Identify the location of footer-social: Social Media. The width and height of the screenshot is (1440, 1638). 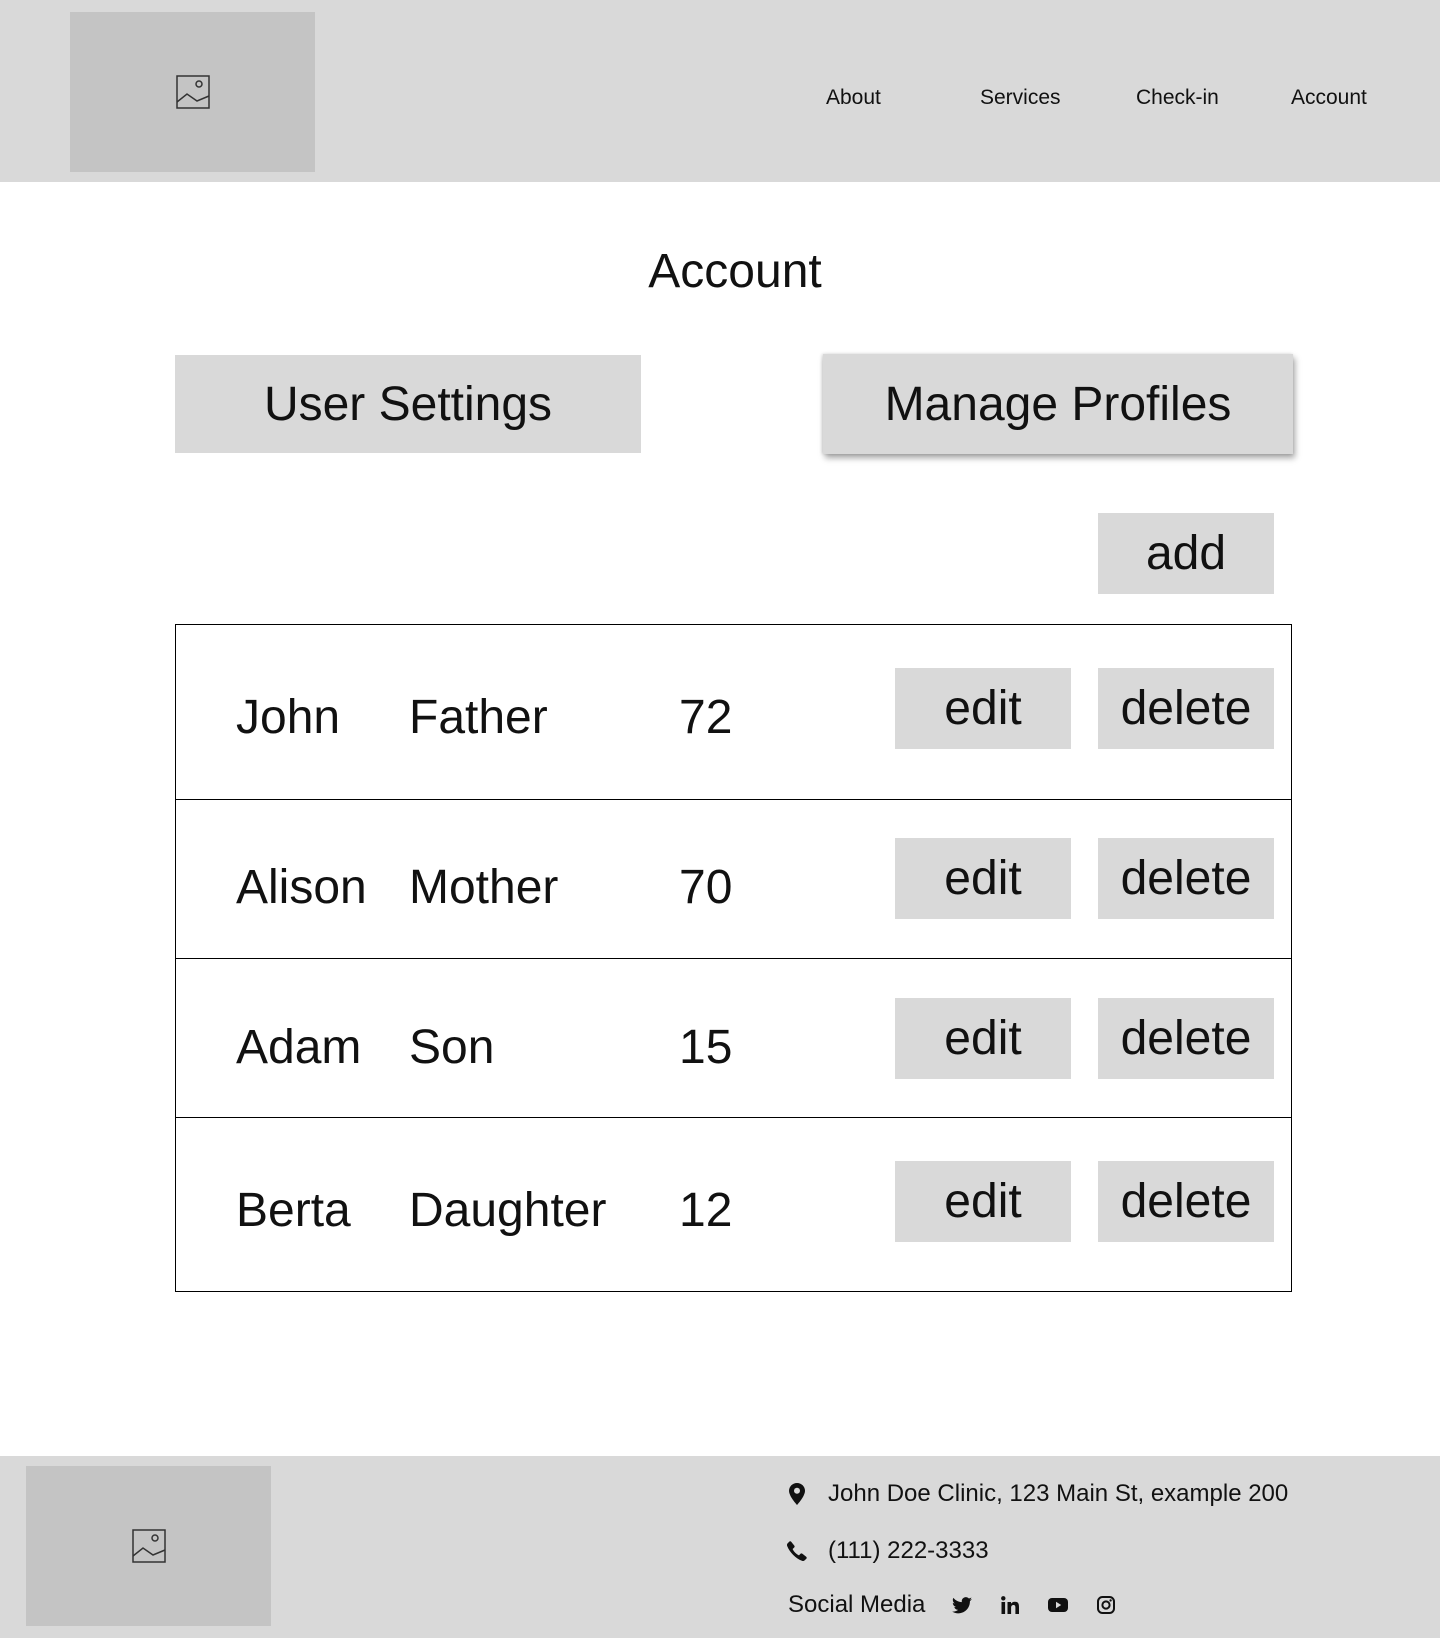
(952, 1605).